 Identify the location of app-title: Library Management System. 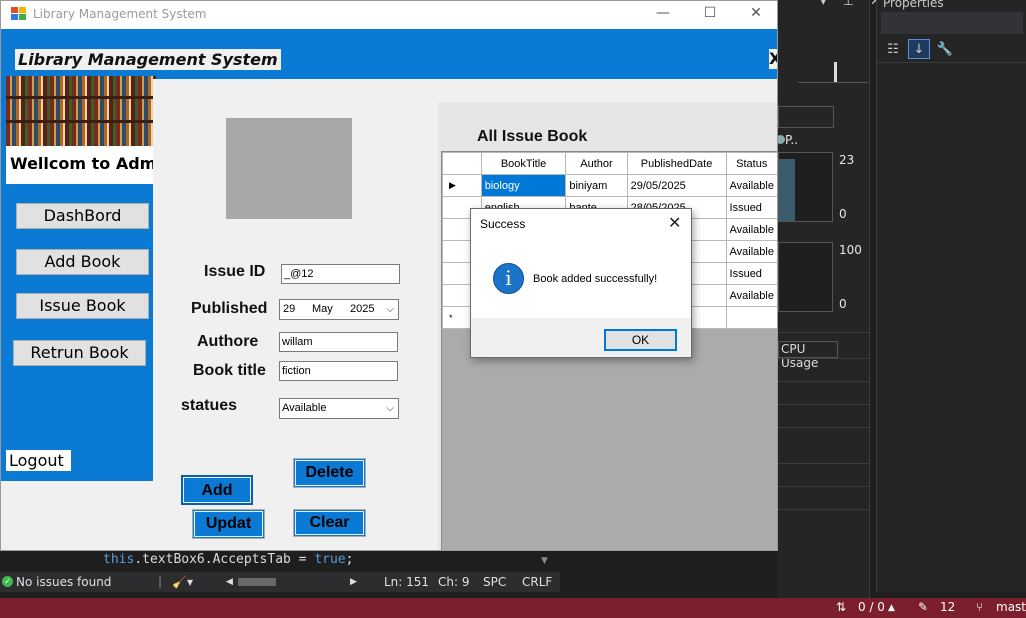
(148, 59).